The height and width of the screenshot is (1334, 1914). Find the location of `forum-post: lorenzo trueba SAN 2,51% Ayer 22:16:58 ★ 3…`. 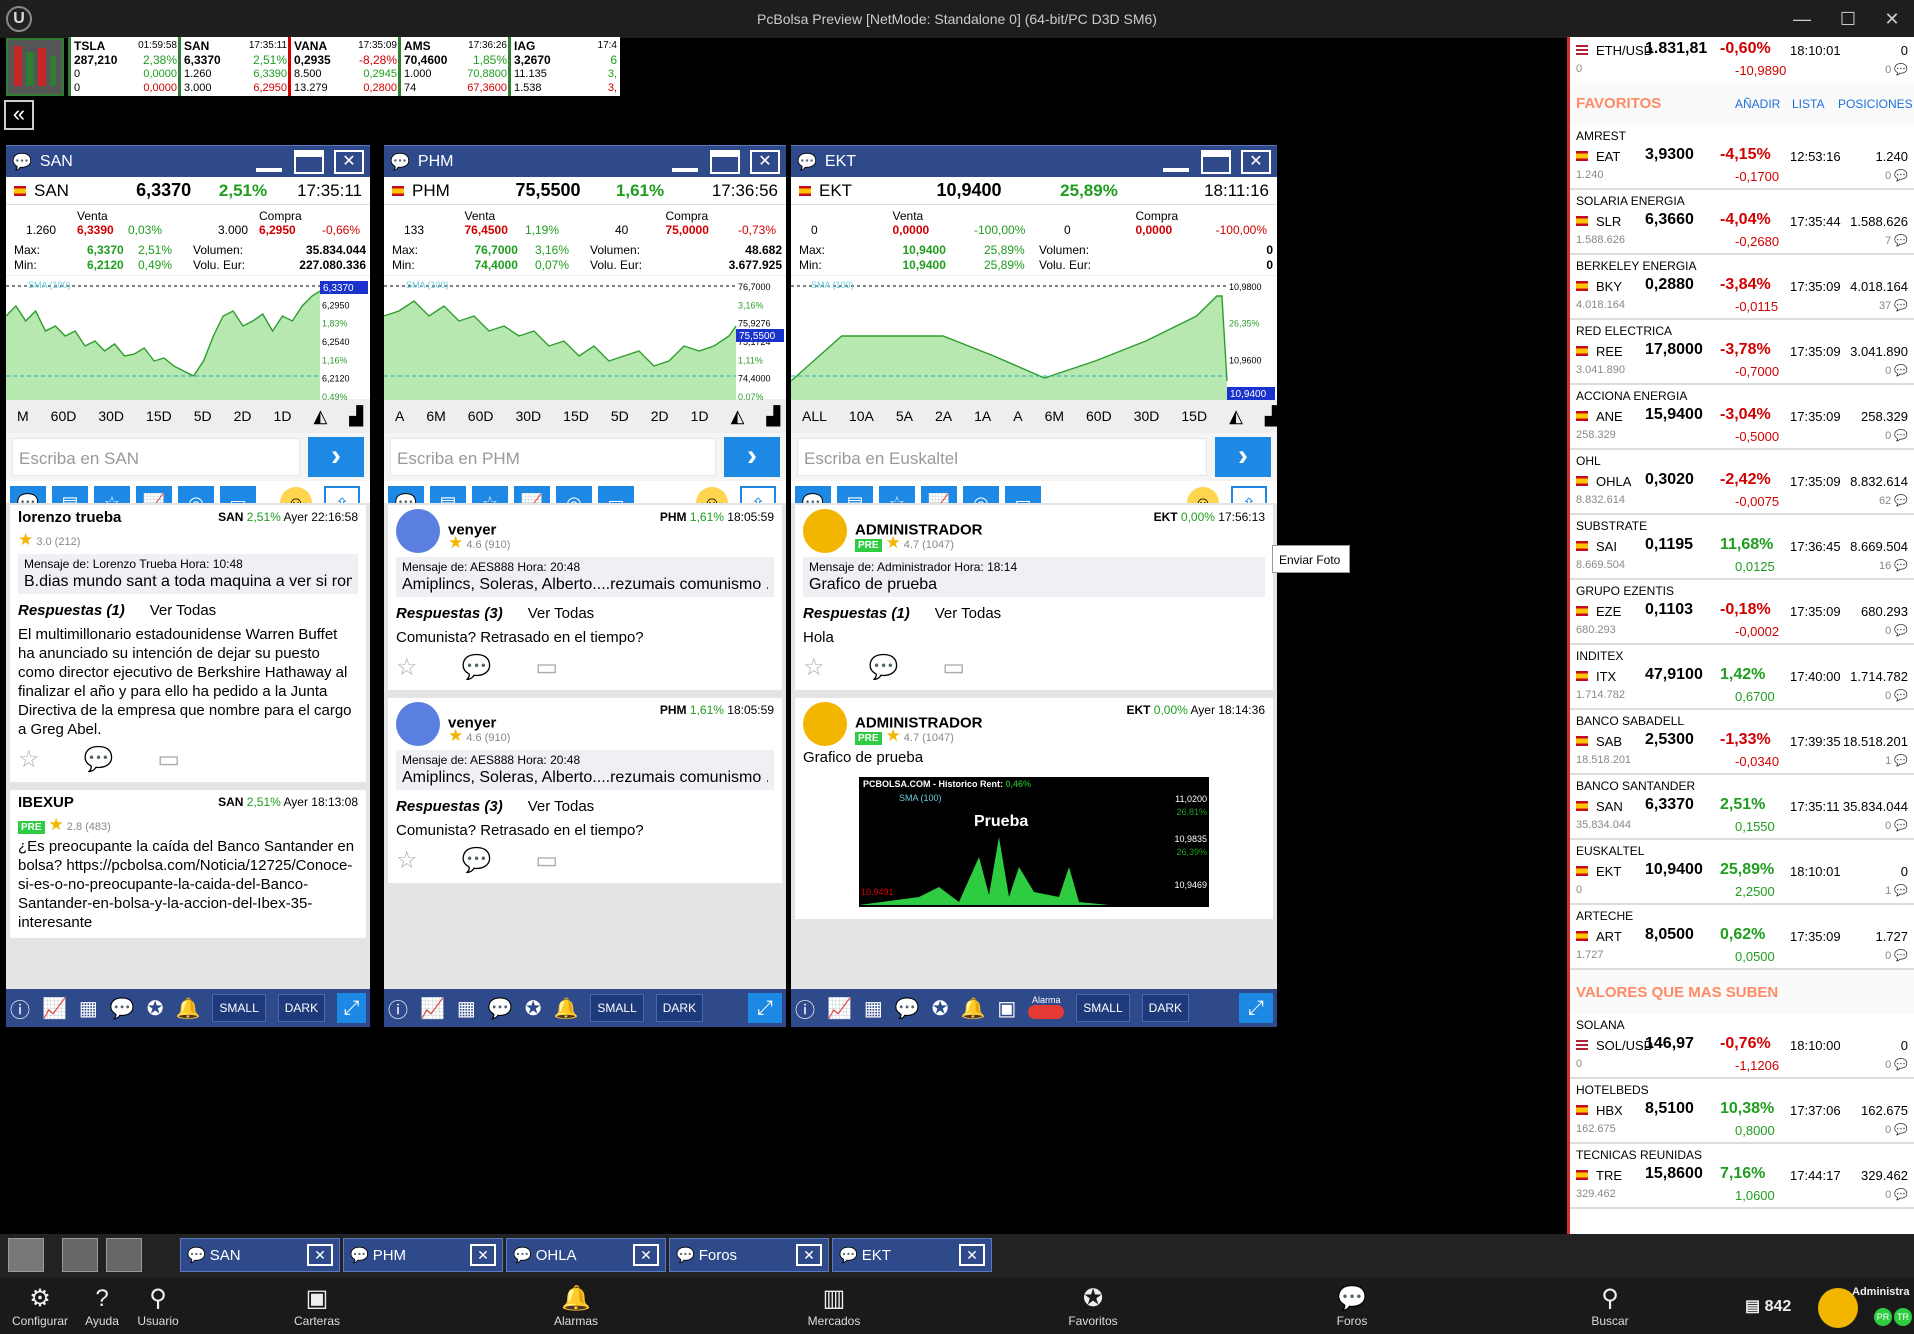

forum-post: lorenzo trueba SAN 2,51% Ayer 22:16:58 ★ 3… is located at coordinates (188, 643).